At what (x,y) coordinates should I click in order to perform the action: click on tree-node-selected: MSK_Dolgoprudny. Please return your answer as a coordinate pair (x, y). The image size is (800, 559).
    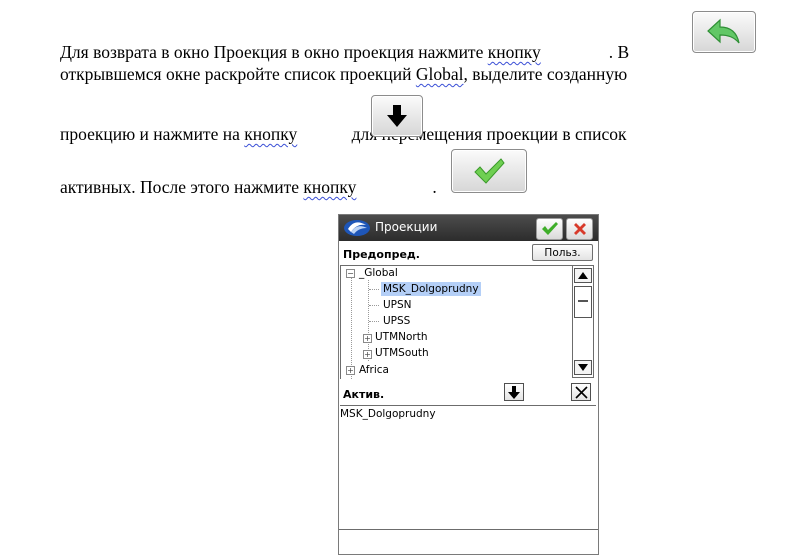
    Looking at the image, I should click on (431, 289).